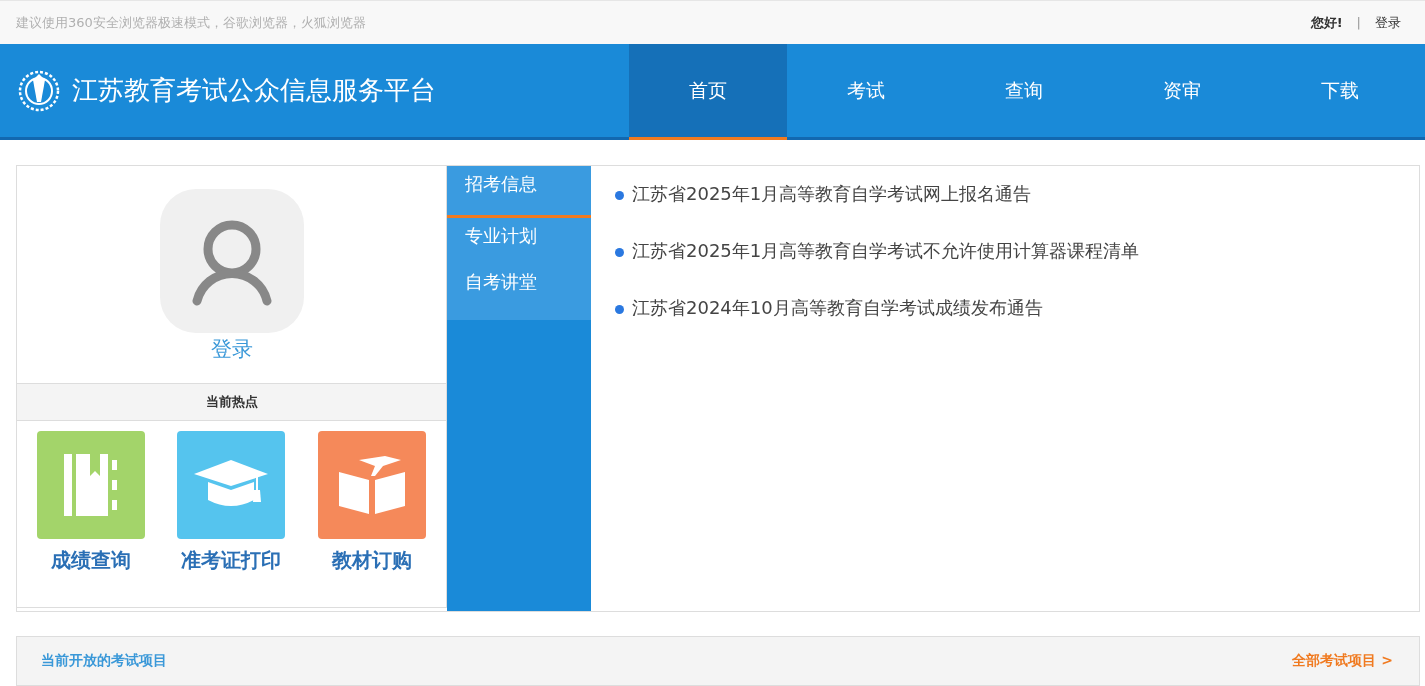 The image size is (1425, 686). Describe the element at coordinates (231, 402) in the screenshot. I see `hot-topics-heading: 当前热点` at that location.